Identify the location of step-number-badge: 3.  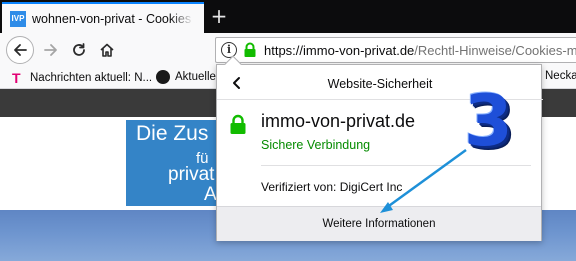
(488, 121).